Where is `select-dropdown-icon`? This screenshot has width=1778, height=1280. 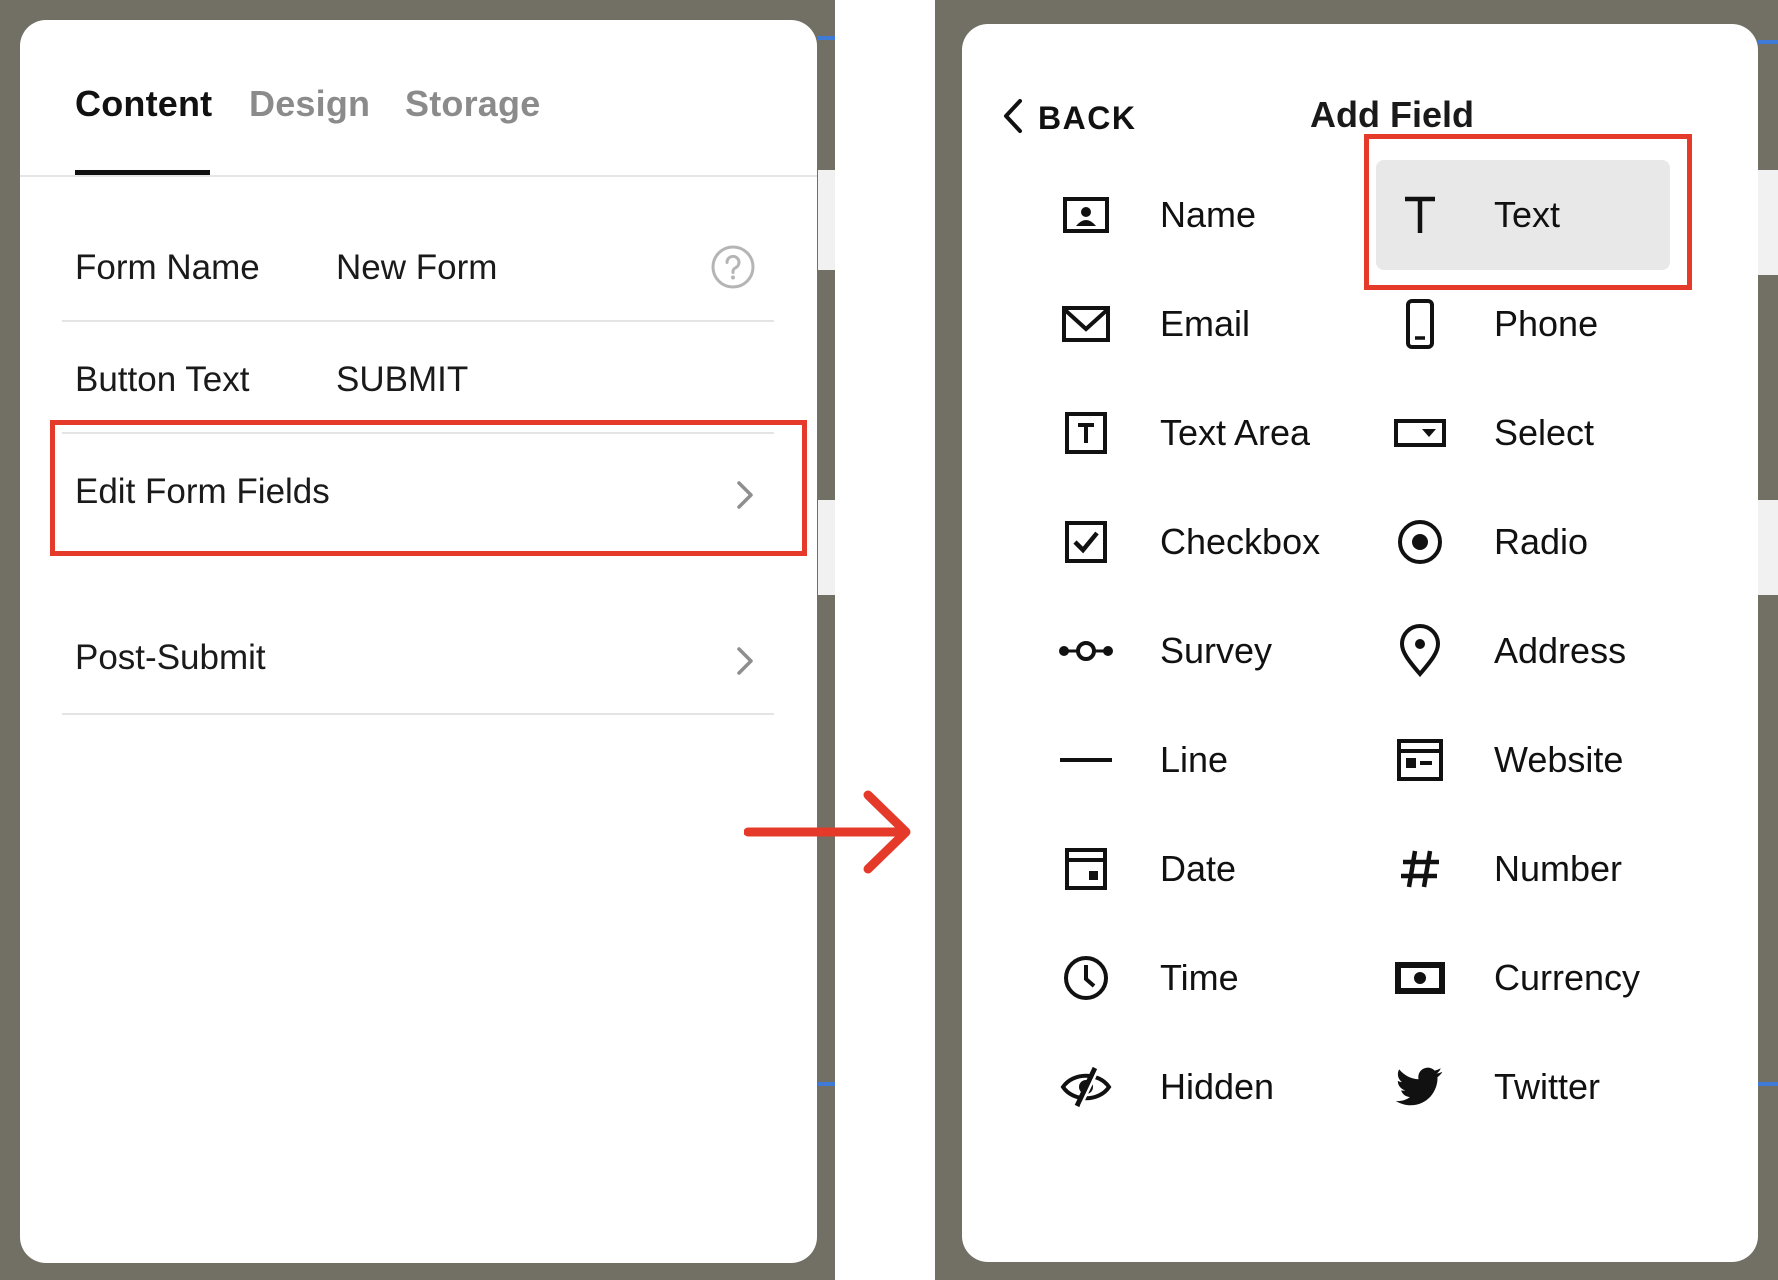 select-dropdown-icon is located at coordinates (1420, 433).